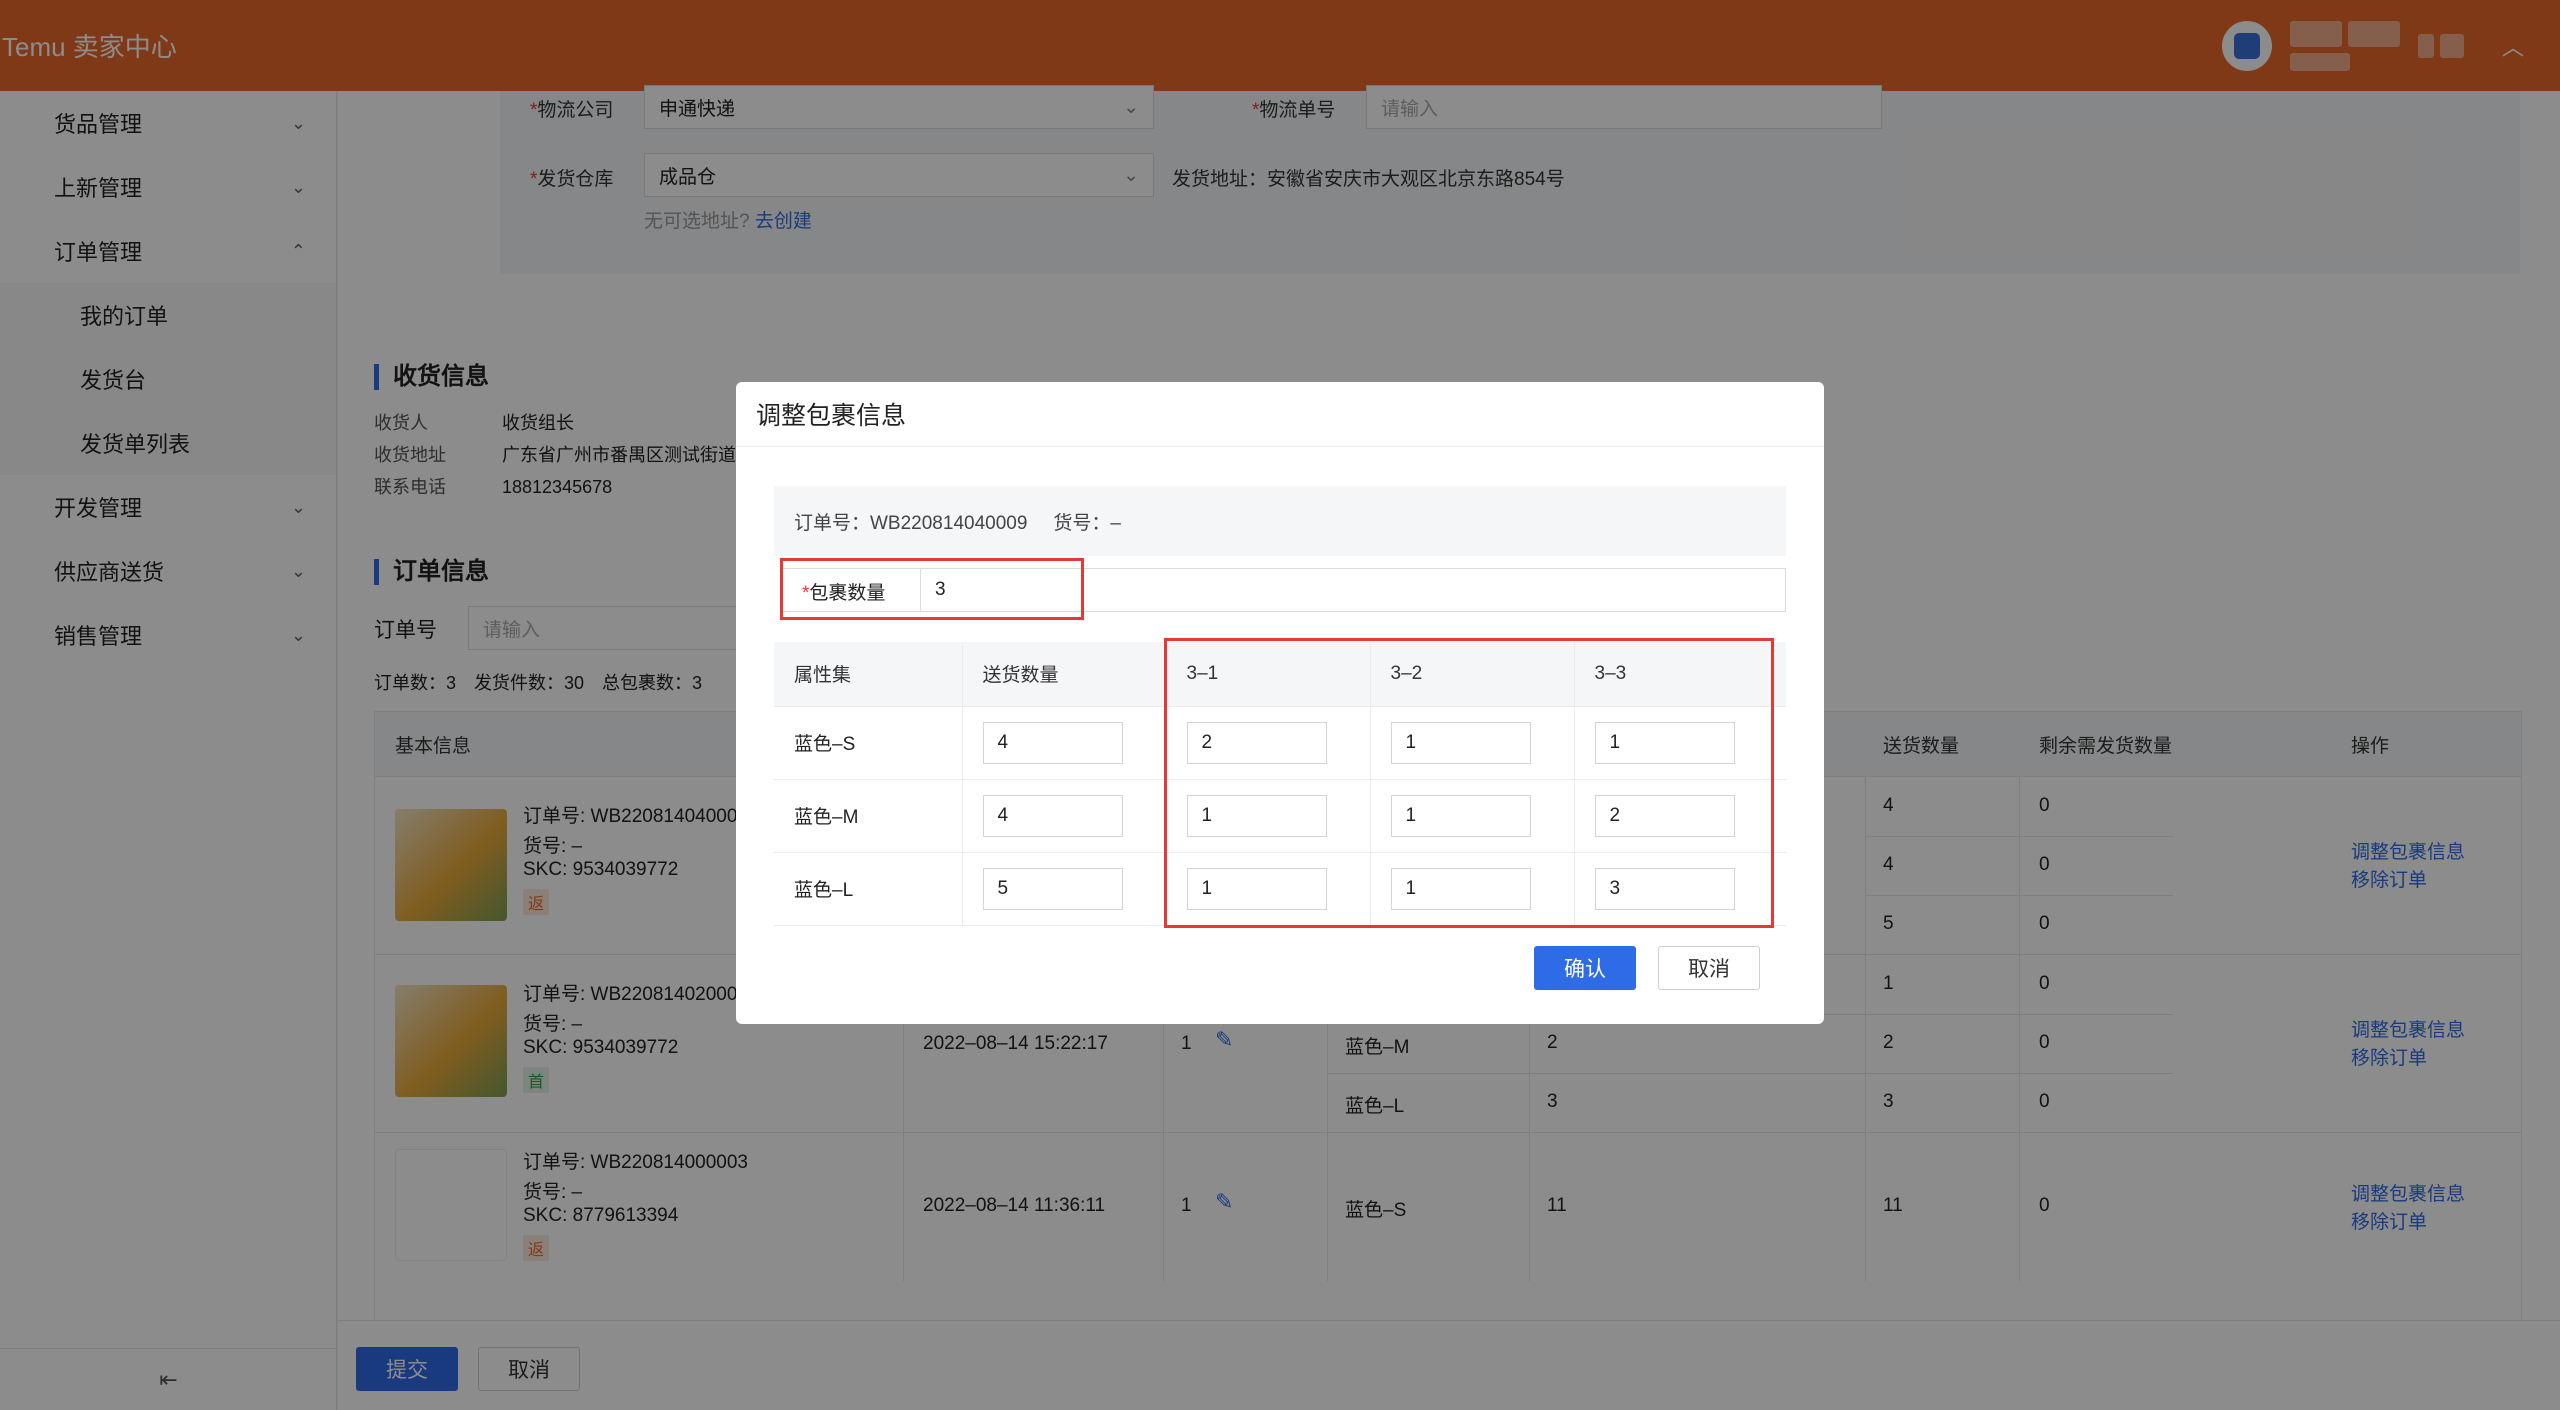 The image size is (2560, 1410). Describe the element at coordinates (1280, 521) in the screenshot. I see `modal-order-bar: 订单号：WB220814040009 货号：–` at that location.